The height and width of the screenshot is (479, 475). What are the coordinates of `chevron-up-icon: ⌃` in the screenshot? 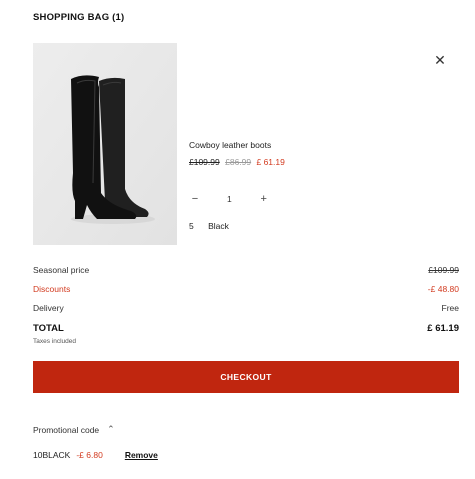 It's located at (111, 429).